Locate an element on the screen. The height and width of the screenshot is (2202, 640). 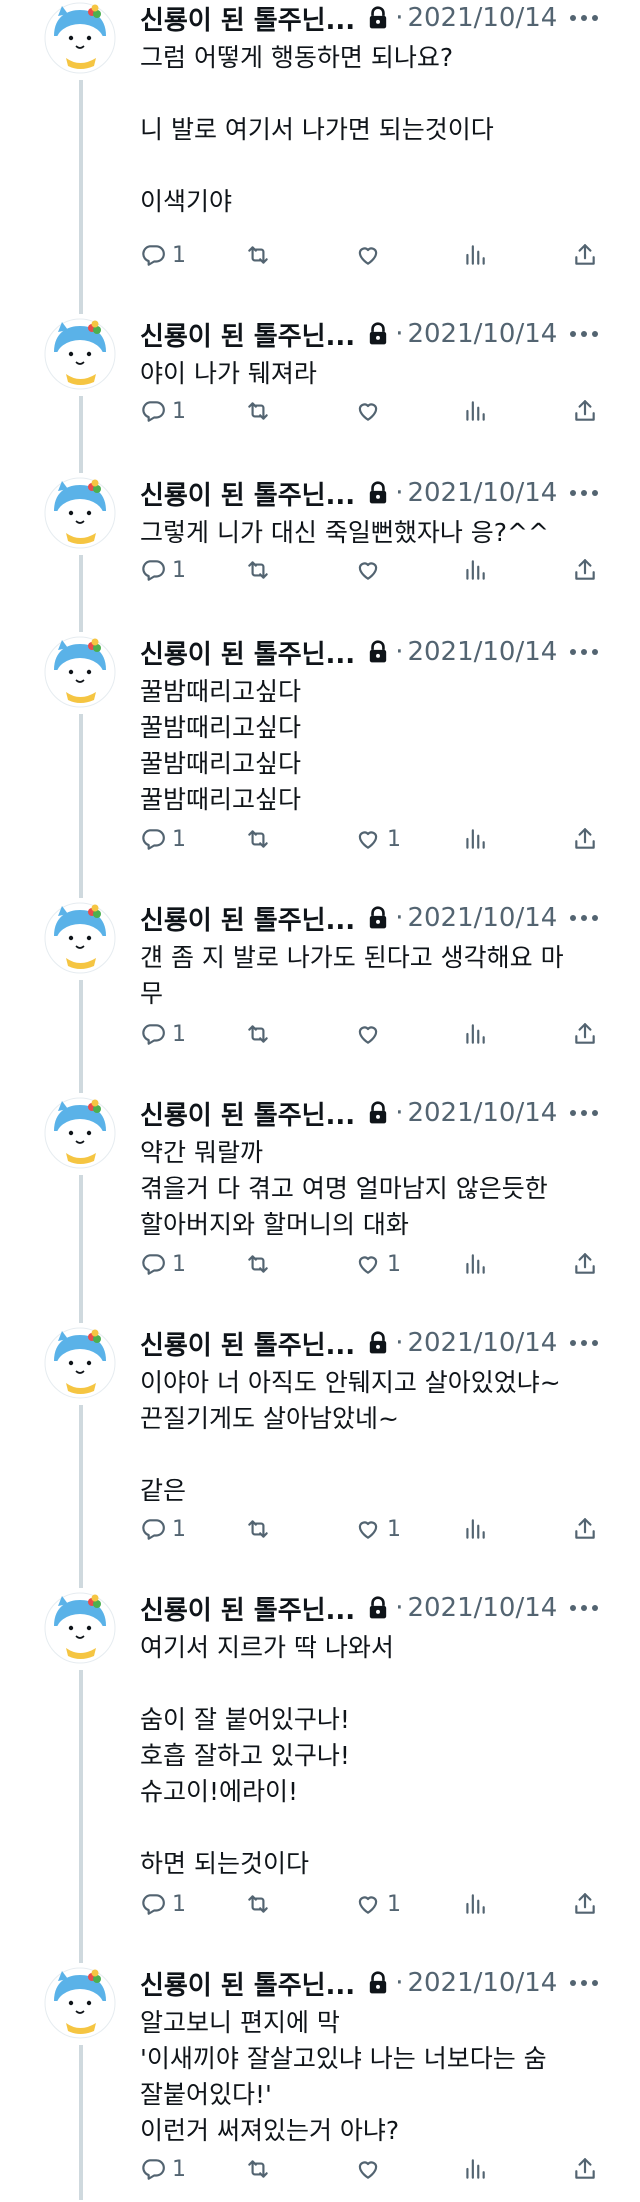
tweet-text: 꿀밤때리고싶다 꿀밤때리고싶다 꿀밤때리고싶다 꿀밤때리고싶다 is located at coordinates (375, 746).